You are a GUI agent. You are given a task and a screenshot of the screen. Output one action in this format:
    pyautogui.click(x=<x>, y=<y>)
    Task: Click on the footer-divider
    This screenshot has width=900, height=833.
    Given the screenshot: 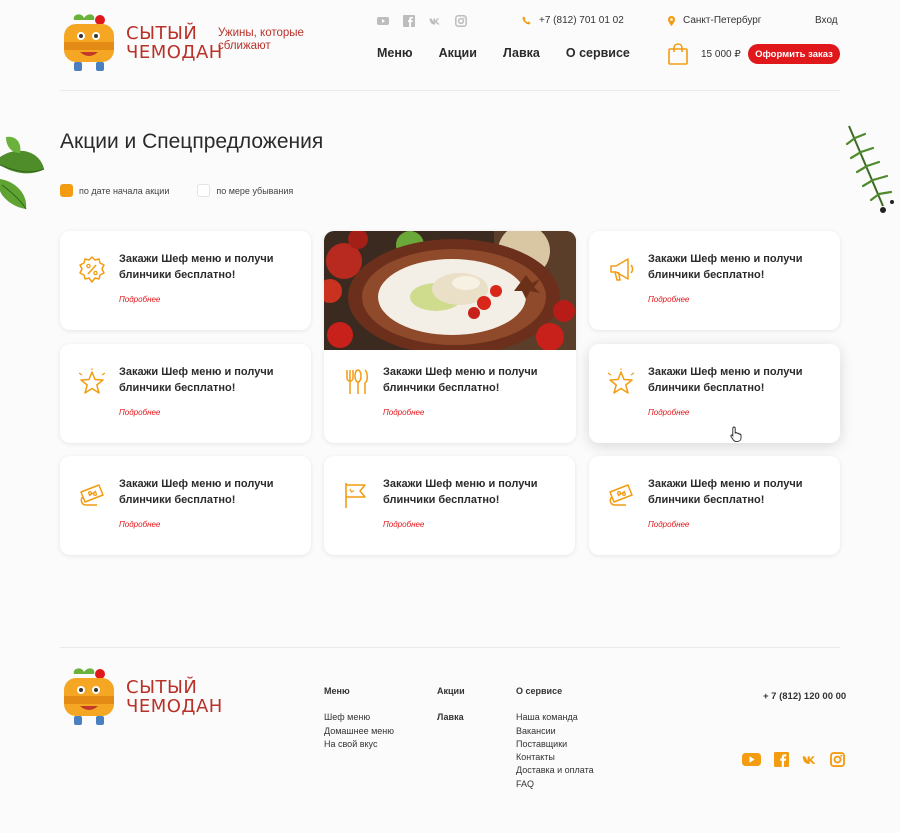 What is the action you would take?
    pyautogui.click(x=450, y=647)
    